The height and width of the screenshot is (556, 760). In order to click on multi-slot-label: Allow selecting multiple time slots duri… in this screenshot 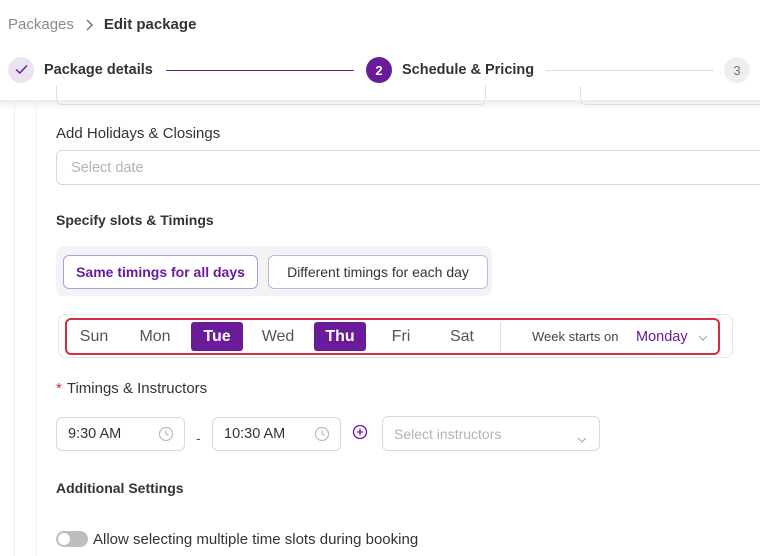, I will do `click(256, 539)`.